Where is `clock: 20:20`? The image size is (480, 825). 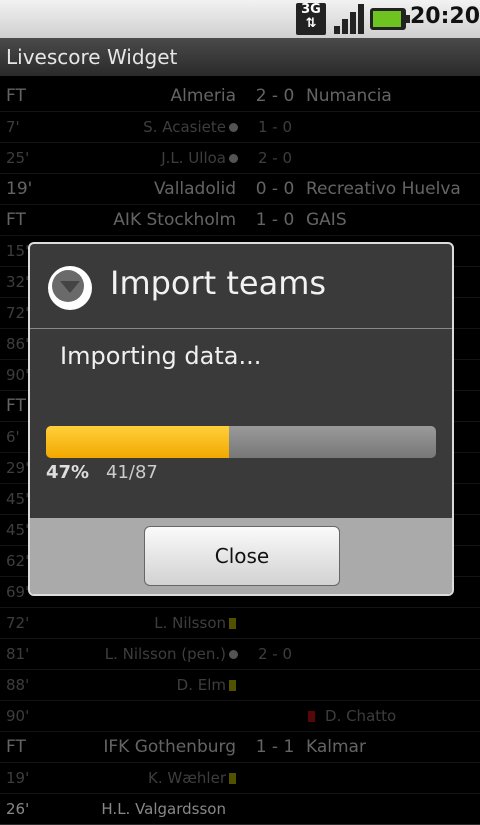 clock: 20:20 is located at coordinates (445, 16).